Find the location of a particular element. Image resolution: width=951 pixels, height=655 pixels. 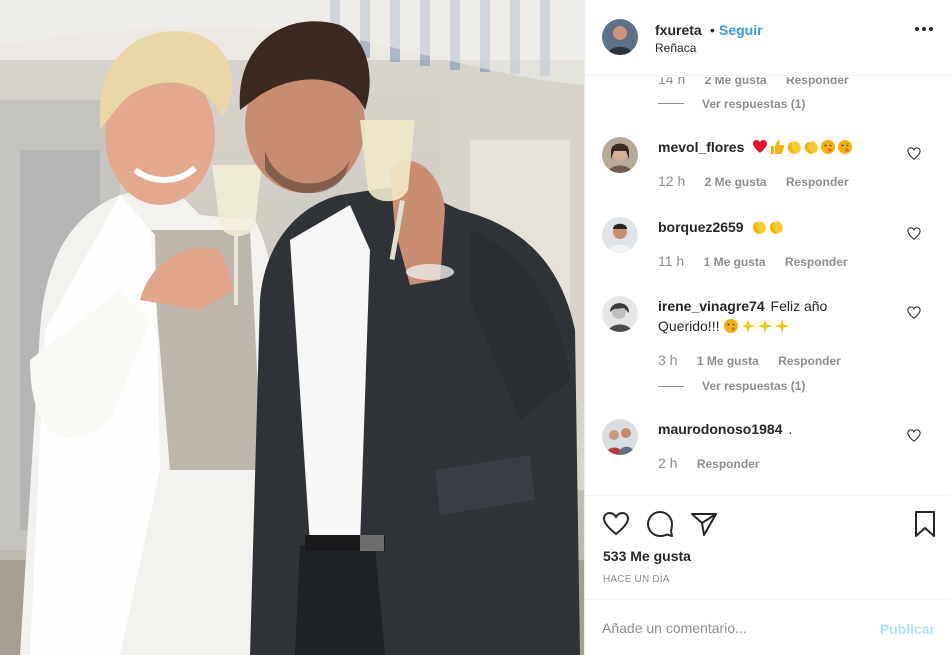

comment-time: 12 h is located at coordinates (672, 181).